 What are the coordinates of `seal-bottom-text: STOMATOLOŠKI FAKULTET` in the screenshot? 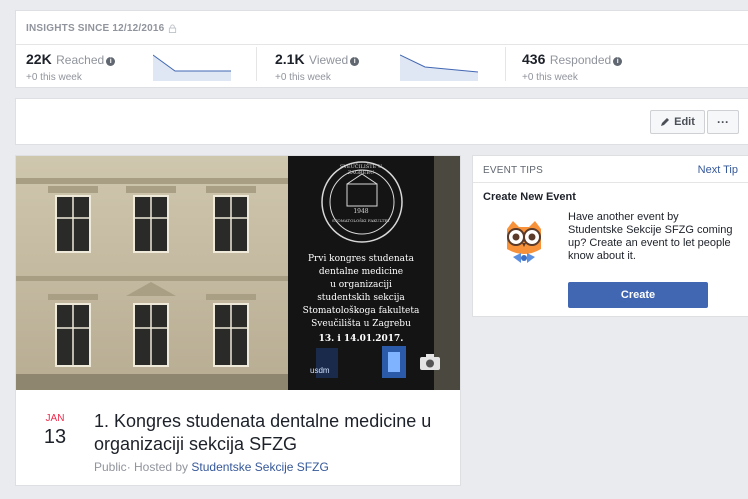 It's located at (361, 220).